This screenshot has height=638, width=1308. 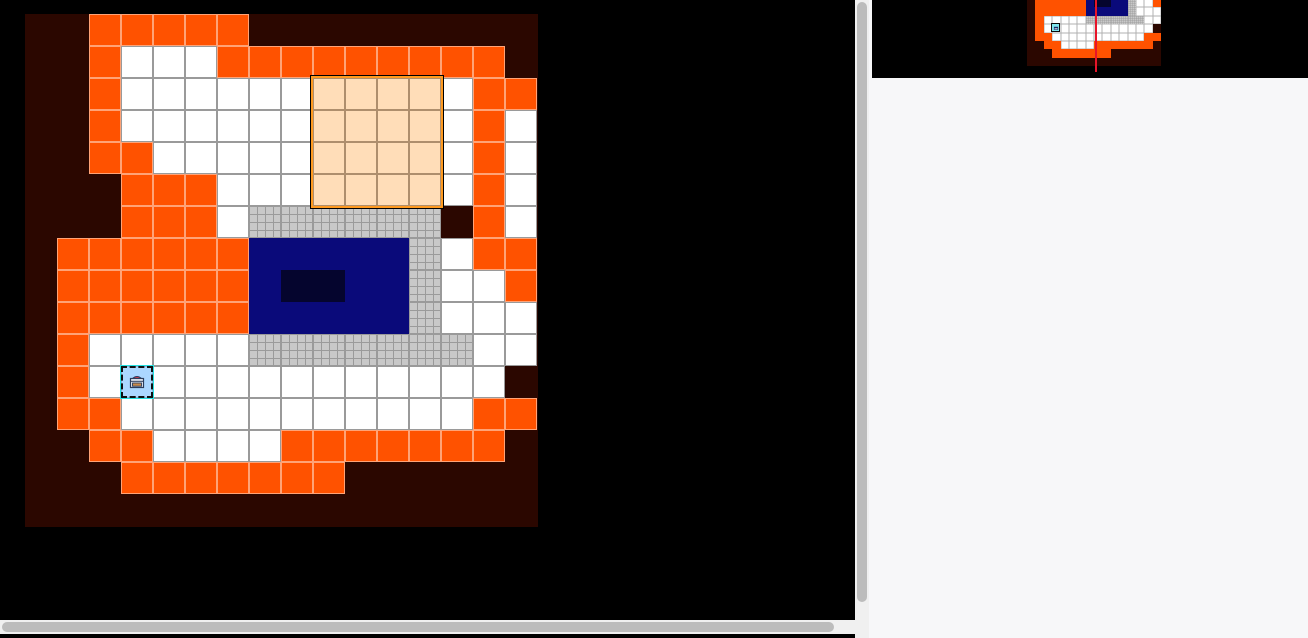 I want to click on map-horizontal-scroll-thumb, so click(x=418, y=627).